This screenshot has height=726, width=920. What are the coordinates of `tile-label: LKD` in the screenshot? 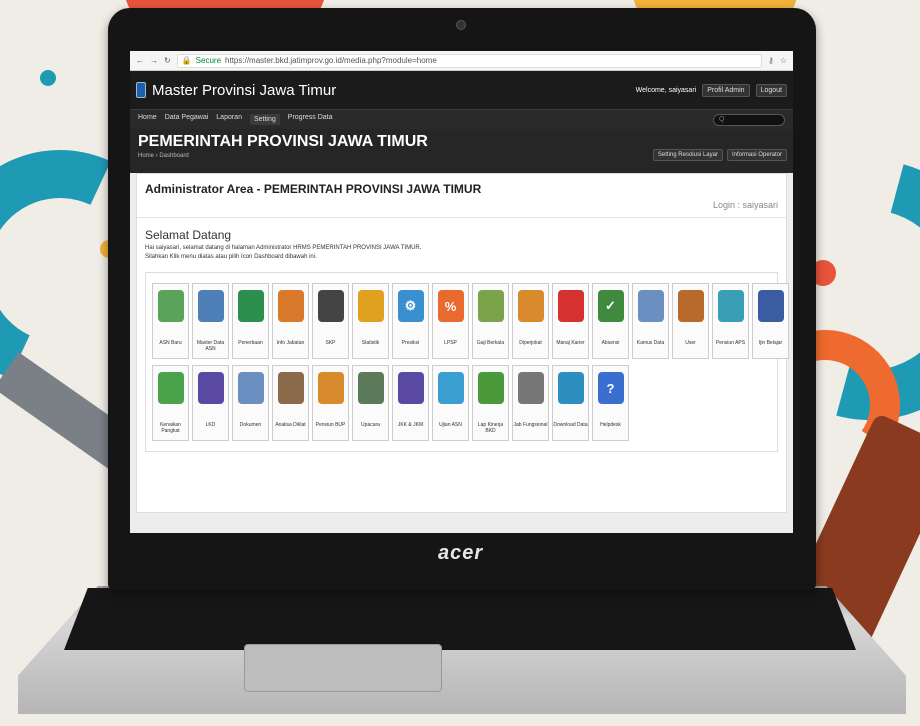 It's located at (210, 425).